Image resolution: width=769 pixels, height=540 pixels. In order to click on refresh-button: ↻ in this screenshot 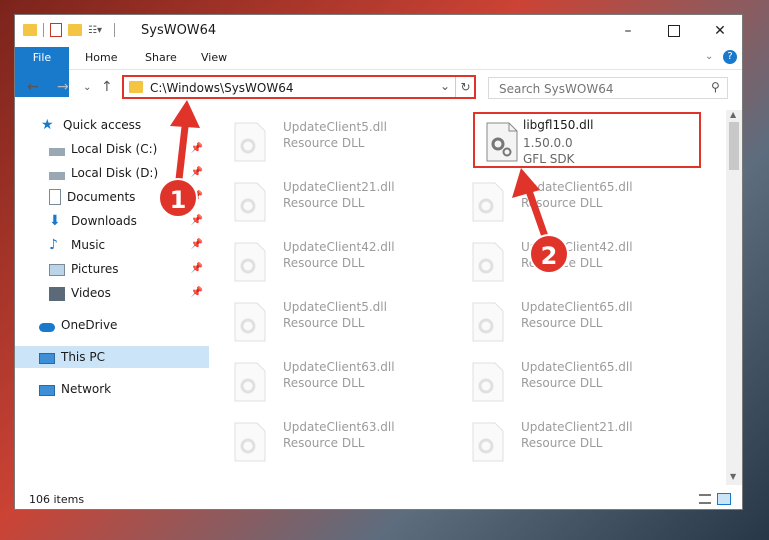, I will do `click(465, 87)`.